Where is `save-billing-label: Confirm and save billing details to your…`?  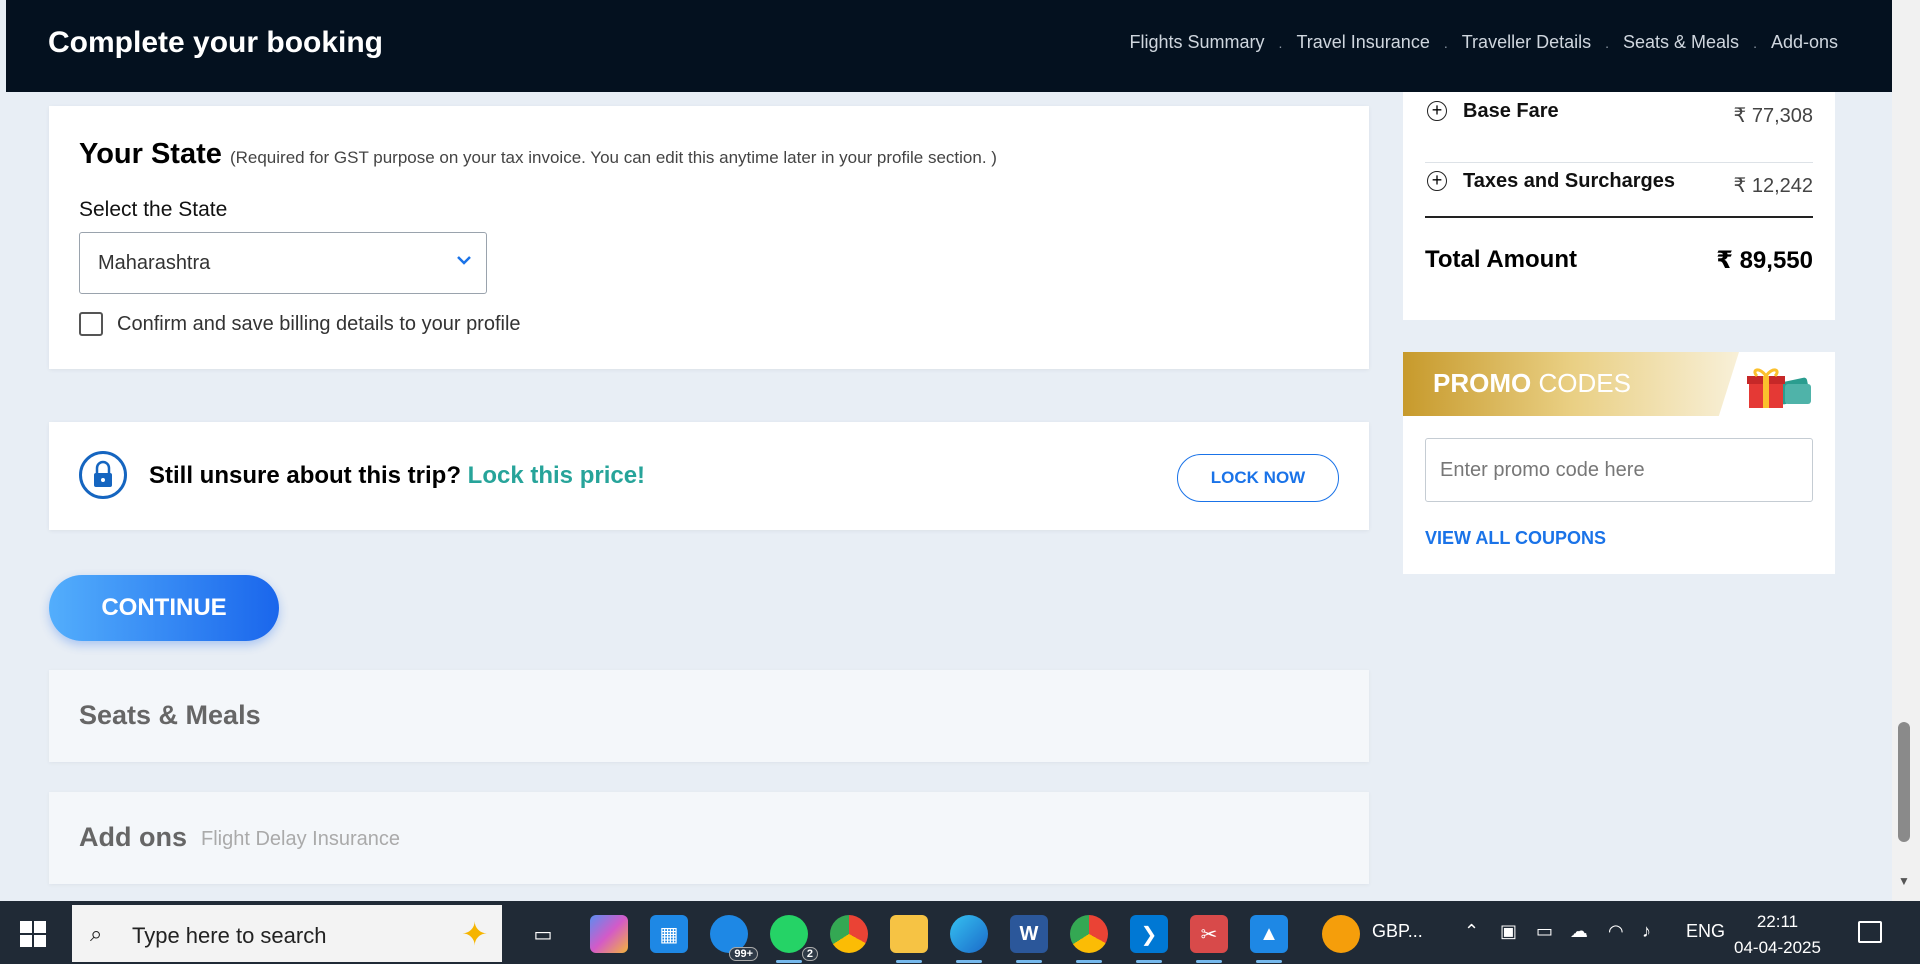
save-billing-label: Confirm and save billing details to your… is located at coordinates (319, 323).